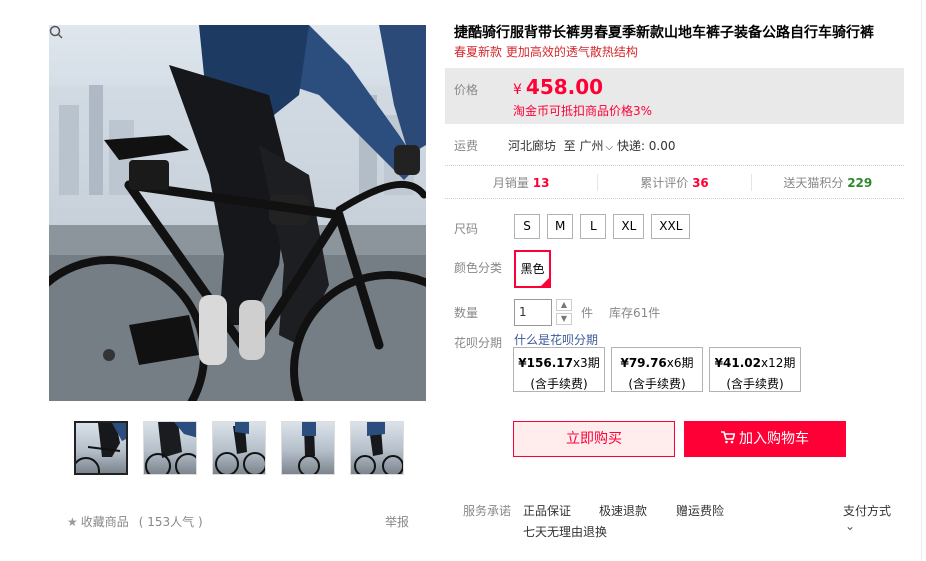  I want to click on color-label: 颜色分类, so click(478, 268).